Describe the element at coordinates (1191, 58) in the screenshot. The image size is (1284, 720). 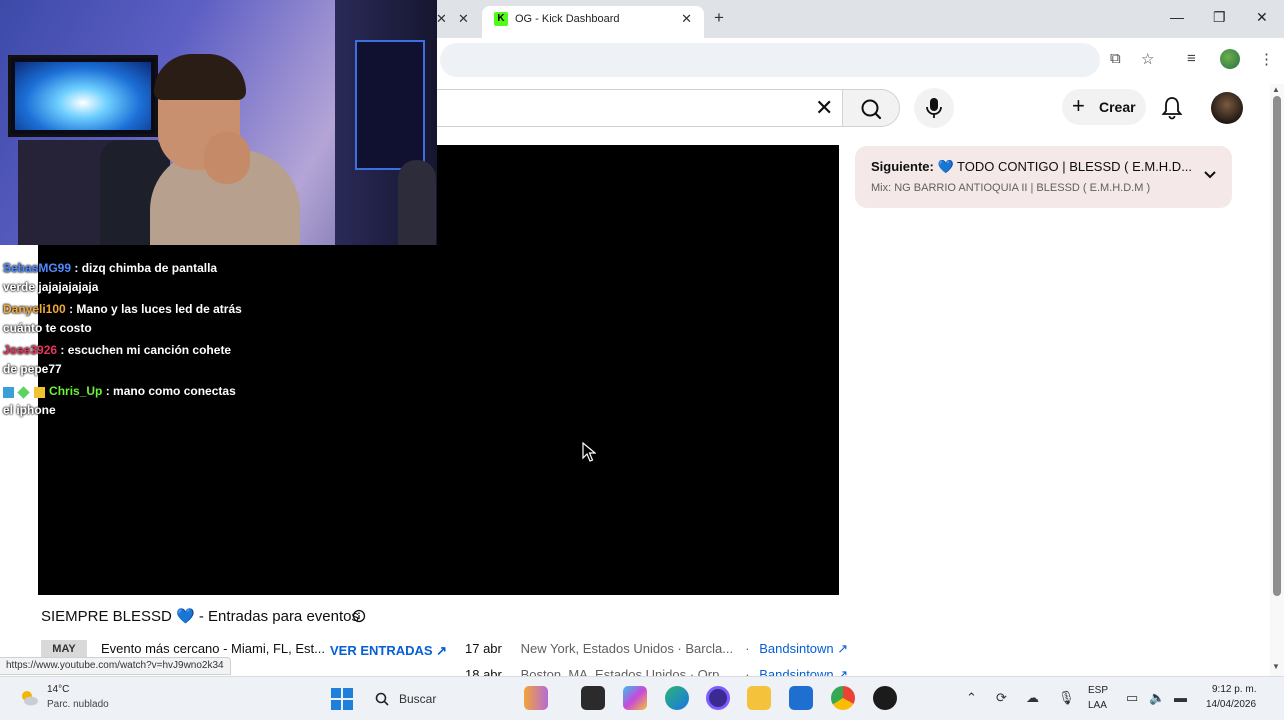
I see `media-controls-icon: ≡` at that location.